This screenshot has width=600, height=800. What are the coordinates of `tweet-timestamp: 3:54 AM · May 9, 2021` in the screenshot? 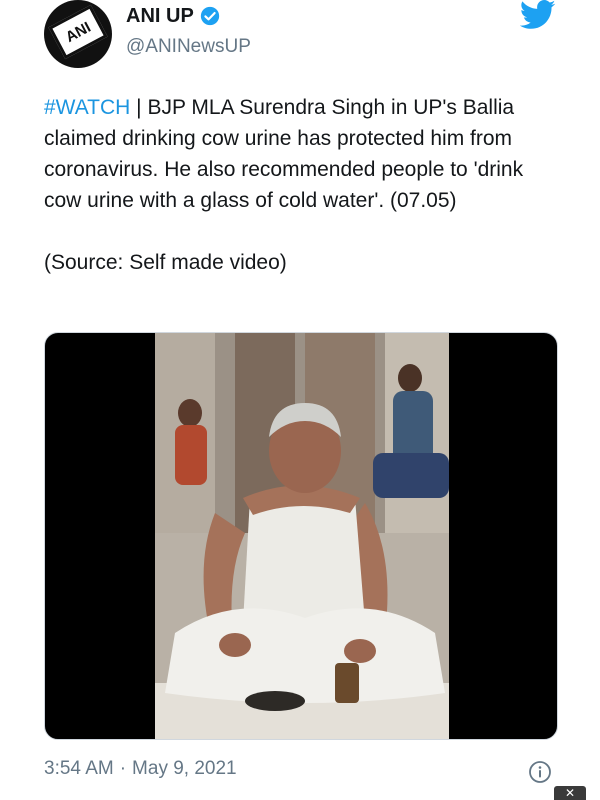 It's located at (140, 769).